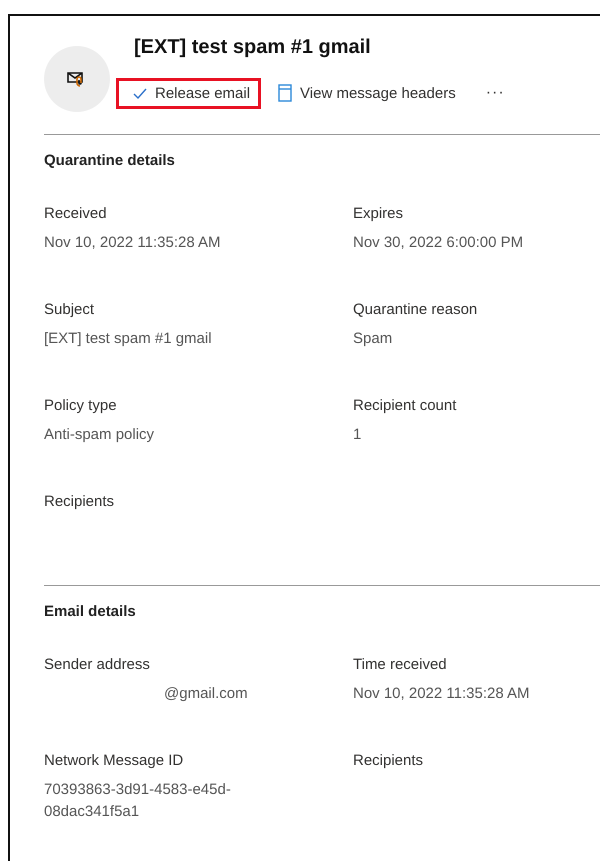 This screenshot has width=600, height=863. Describe the element at coordinates (70, 309) in the screenshot. I see `field-label: Subject` at that location.